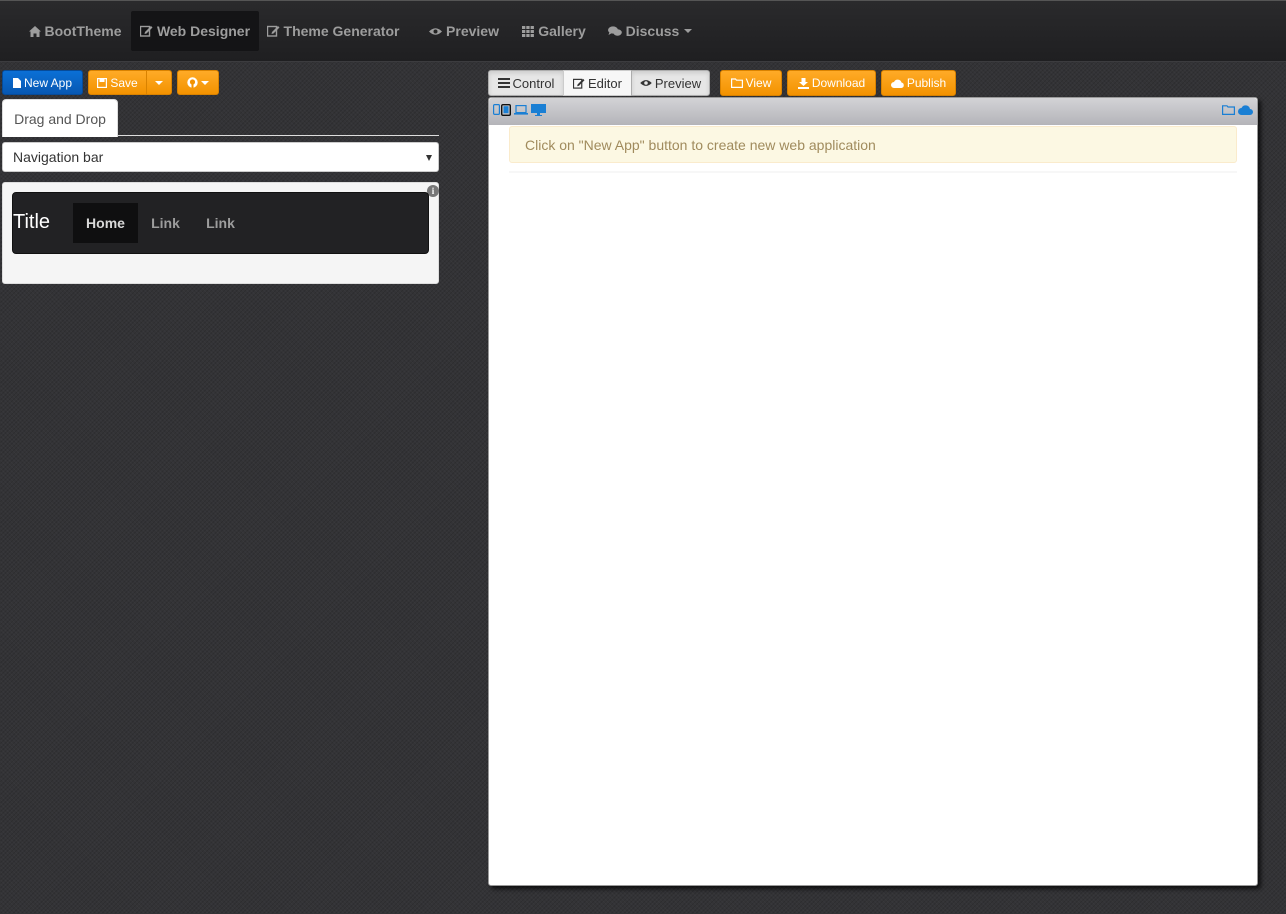 This screenshot has width=1286, height=914. I want to click on save-button: Save, so click(117, 82).